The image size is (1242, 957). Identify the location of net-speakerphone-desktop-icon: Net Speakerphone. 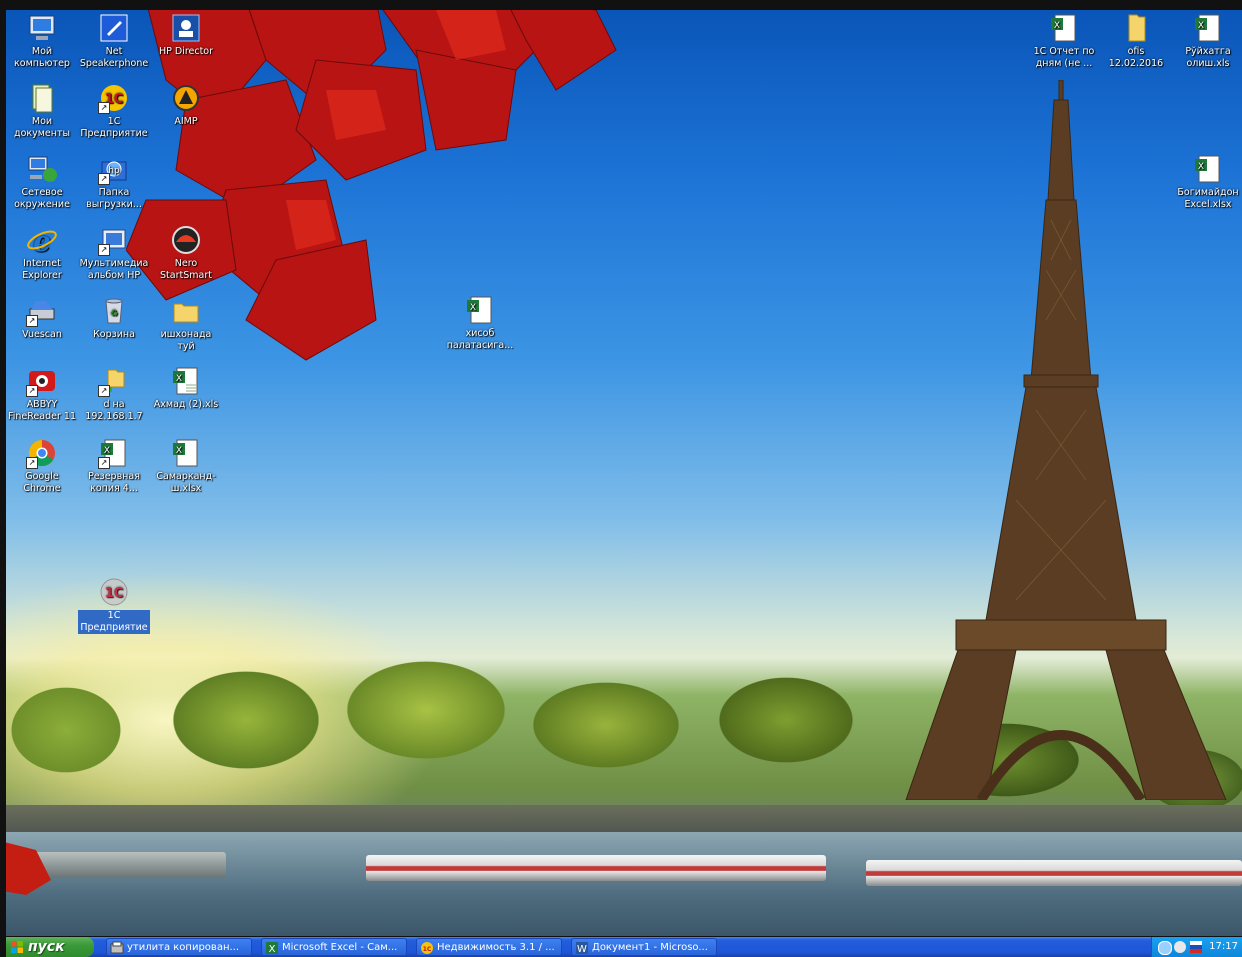
(114, 41).